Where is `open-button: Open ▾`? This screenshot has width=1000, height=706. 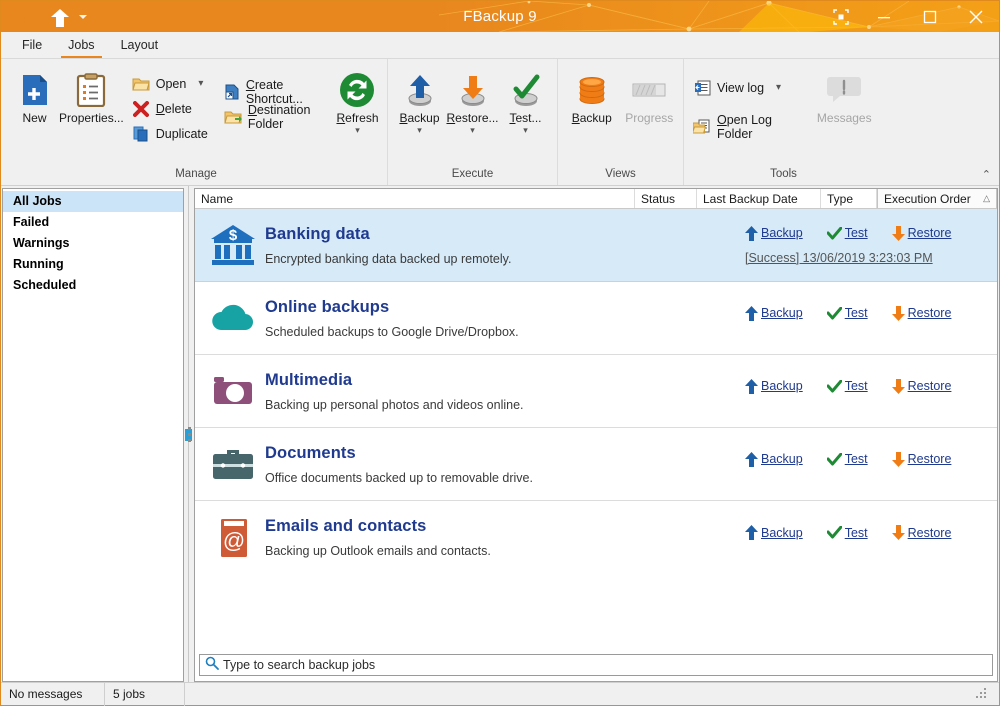 open-button: Open ▾ is located at coordinates (171, 83).